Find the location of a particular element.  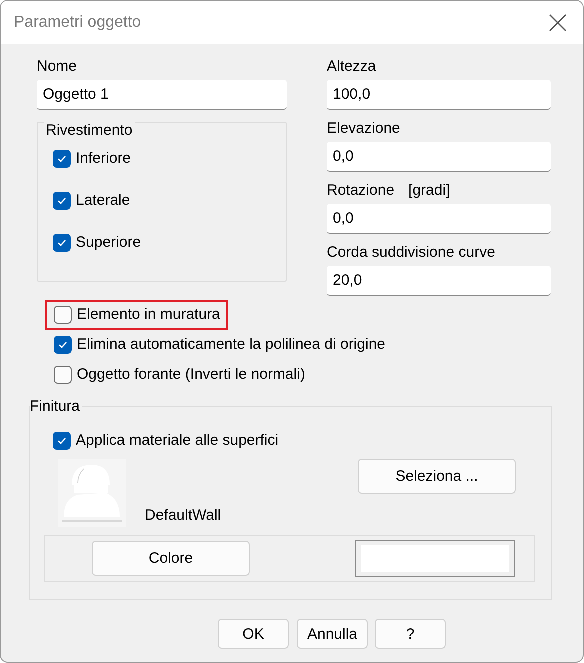

unit-label: [gradi] is located at coordinates (429, 191).